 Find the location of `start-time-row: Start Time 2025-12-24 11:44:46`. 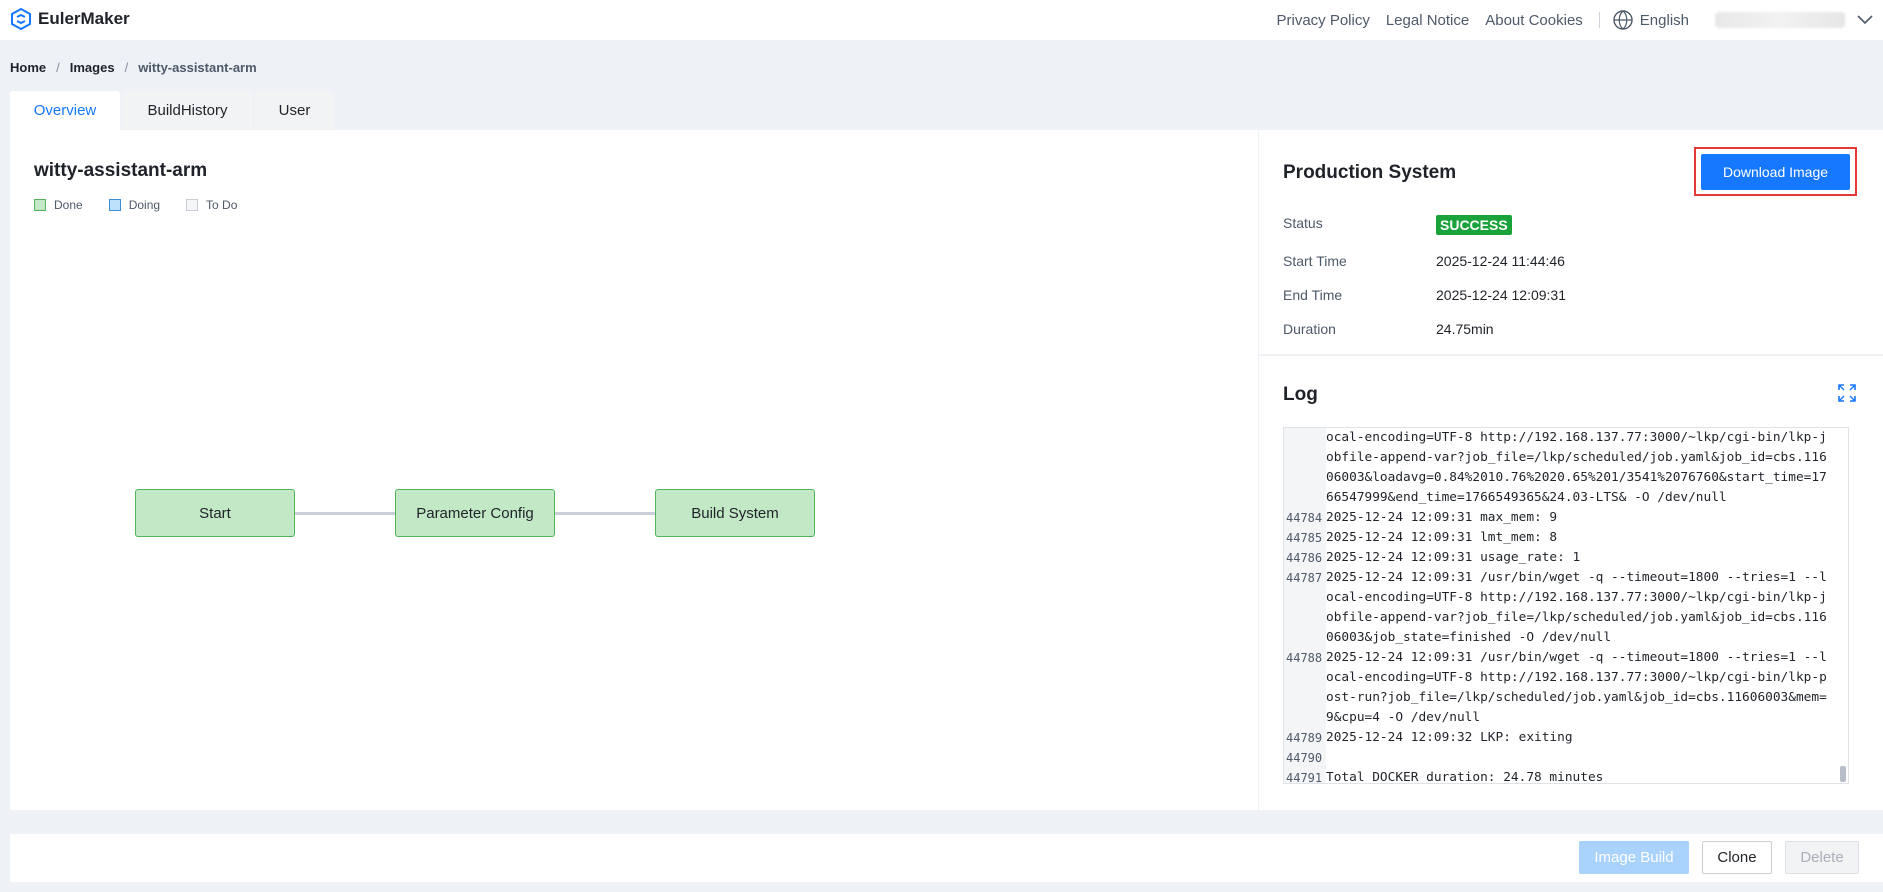

start-time-row: Start Time 2025-12-24 11:44:46 is located at coordinates (1424, 261).